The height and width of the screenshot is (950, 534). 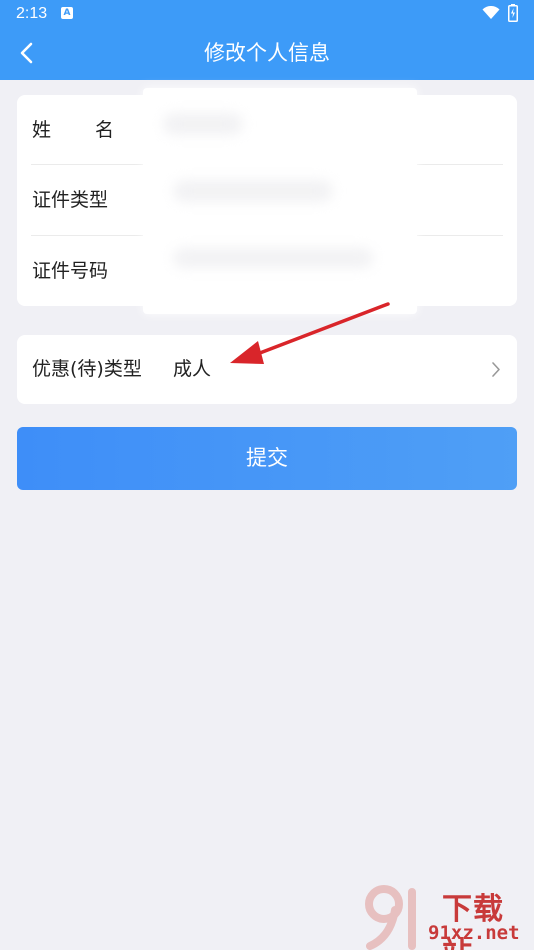 What do you see at coordinates (267, 369) in the screenshot?
I see `discount-type-row: 优惠(待)类型 成人` at bounding box center [267, 369].